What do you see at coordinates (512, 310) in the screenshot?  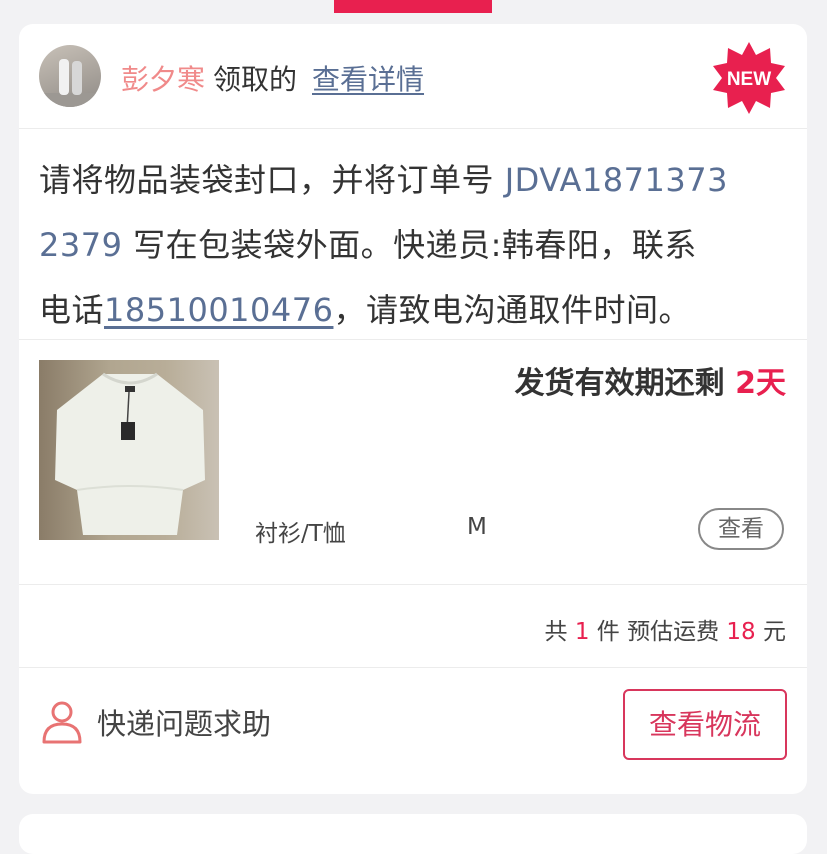 I see `instruction-text-4: ，请致电沟通取件时间。` at bounding box center [512, 310].